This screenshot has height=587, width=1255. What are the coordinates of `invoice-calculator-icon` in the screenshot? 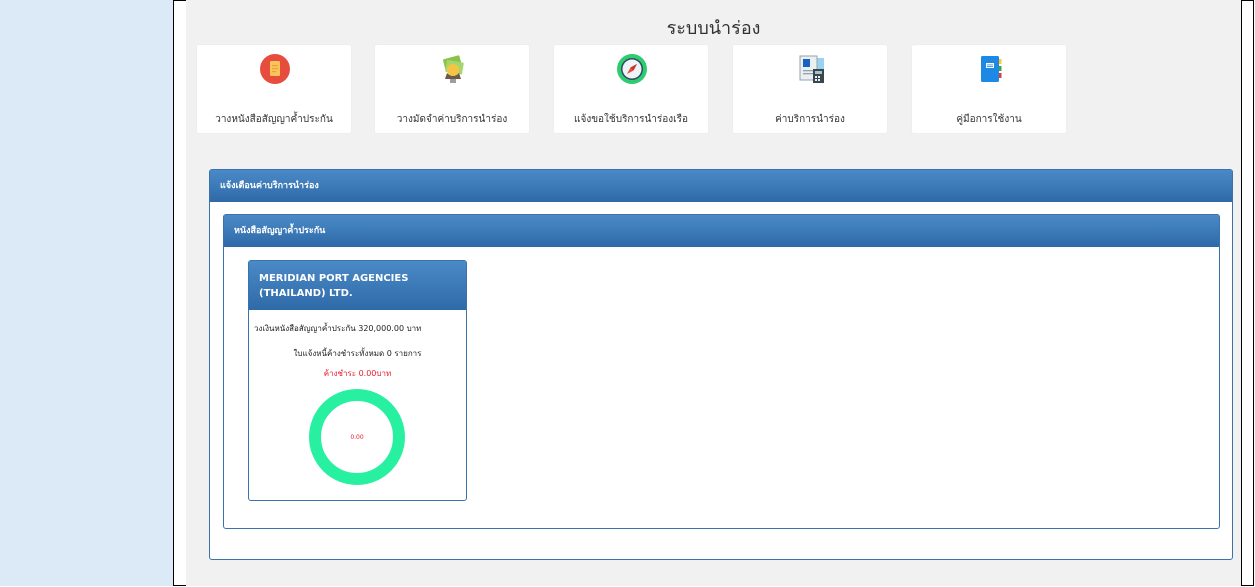 It's located at (811, 69).